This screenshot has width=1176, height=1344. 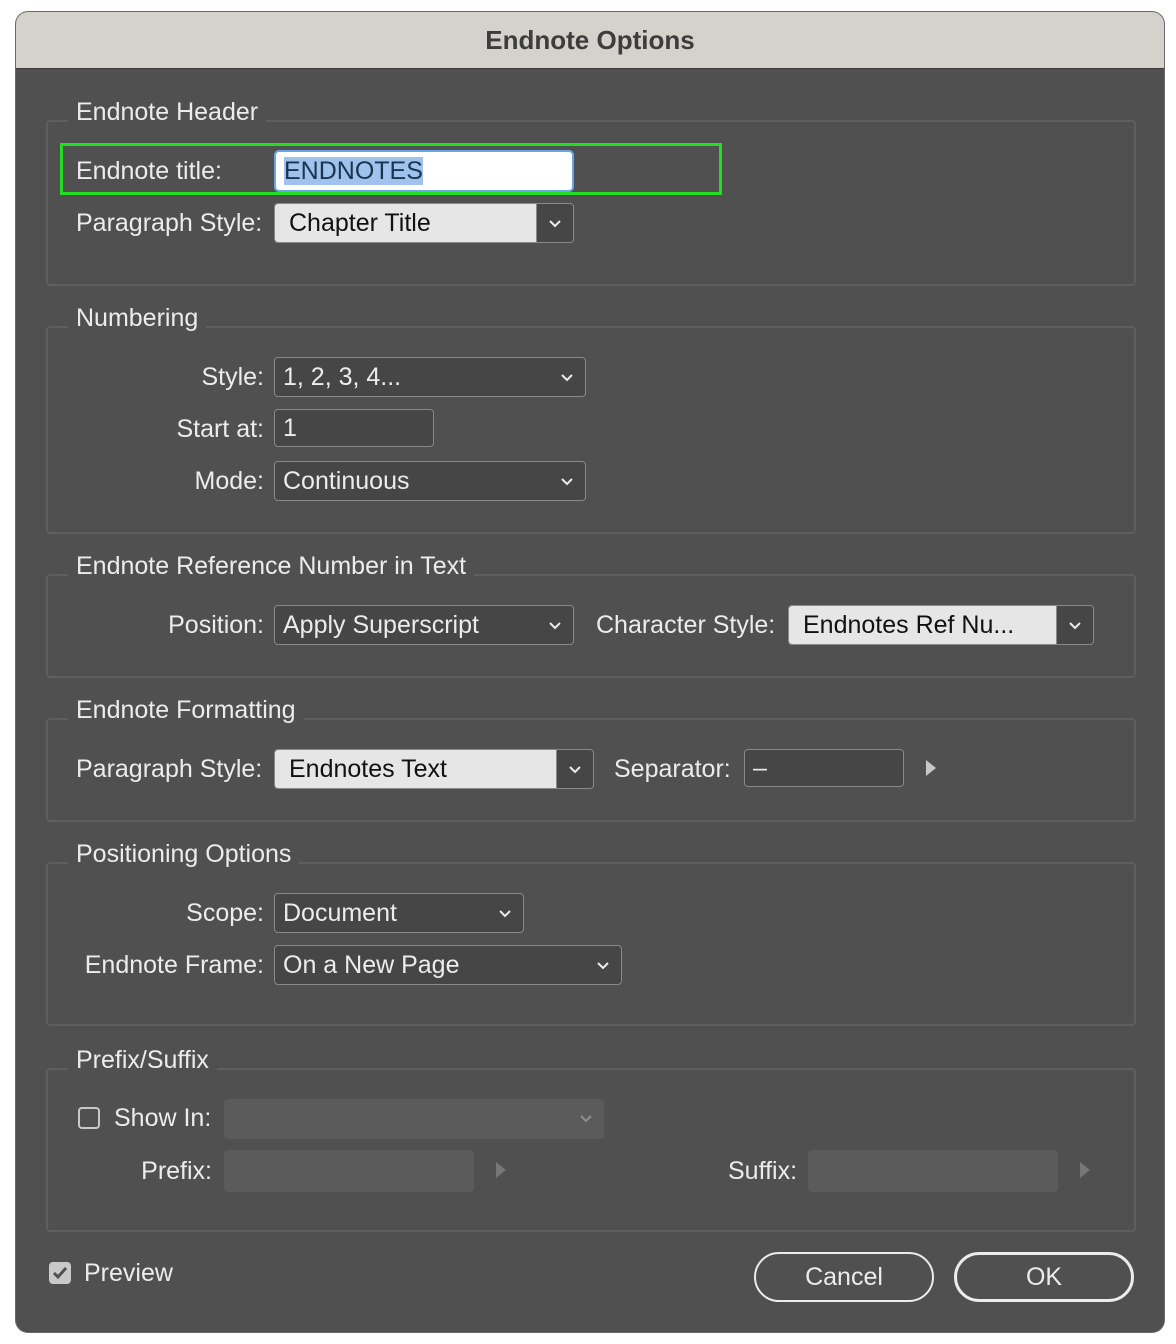 I want to click on formatting-paragraph-style-combo: Endnotes Text, so click(x=434, y=769).